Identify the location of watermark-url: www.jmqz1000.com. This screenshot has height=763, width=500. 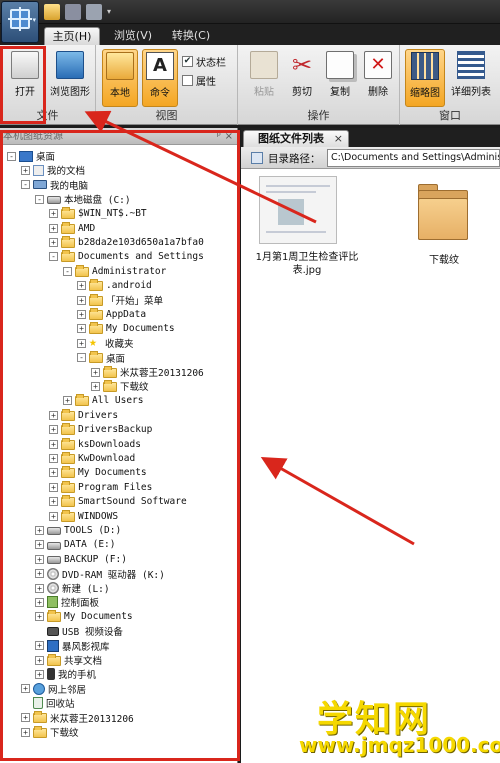
(399, 745).